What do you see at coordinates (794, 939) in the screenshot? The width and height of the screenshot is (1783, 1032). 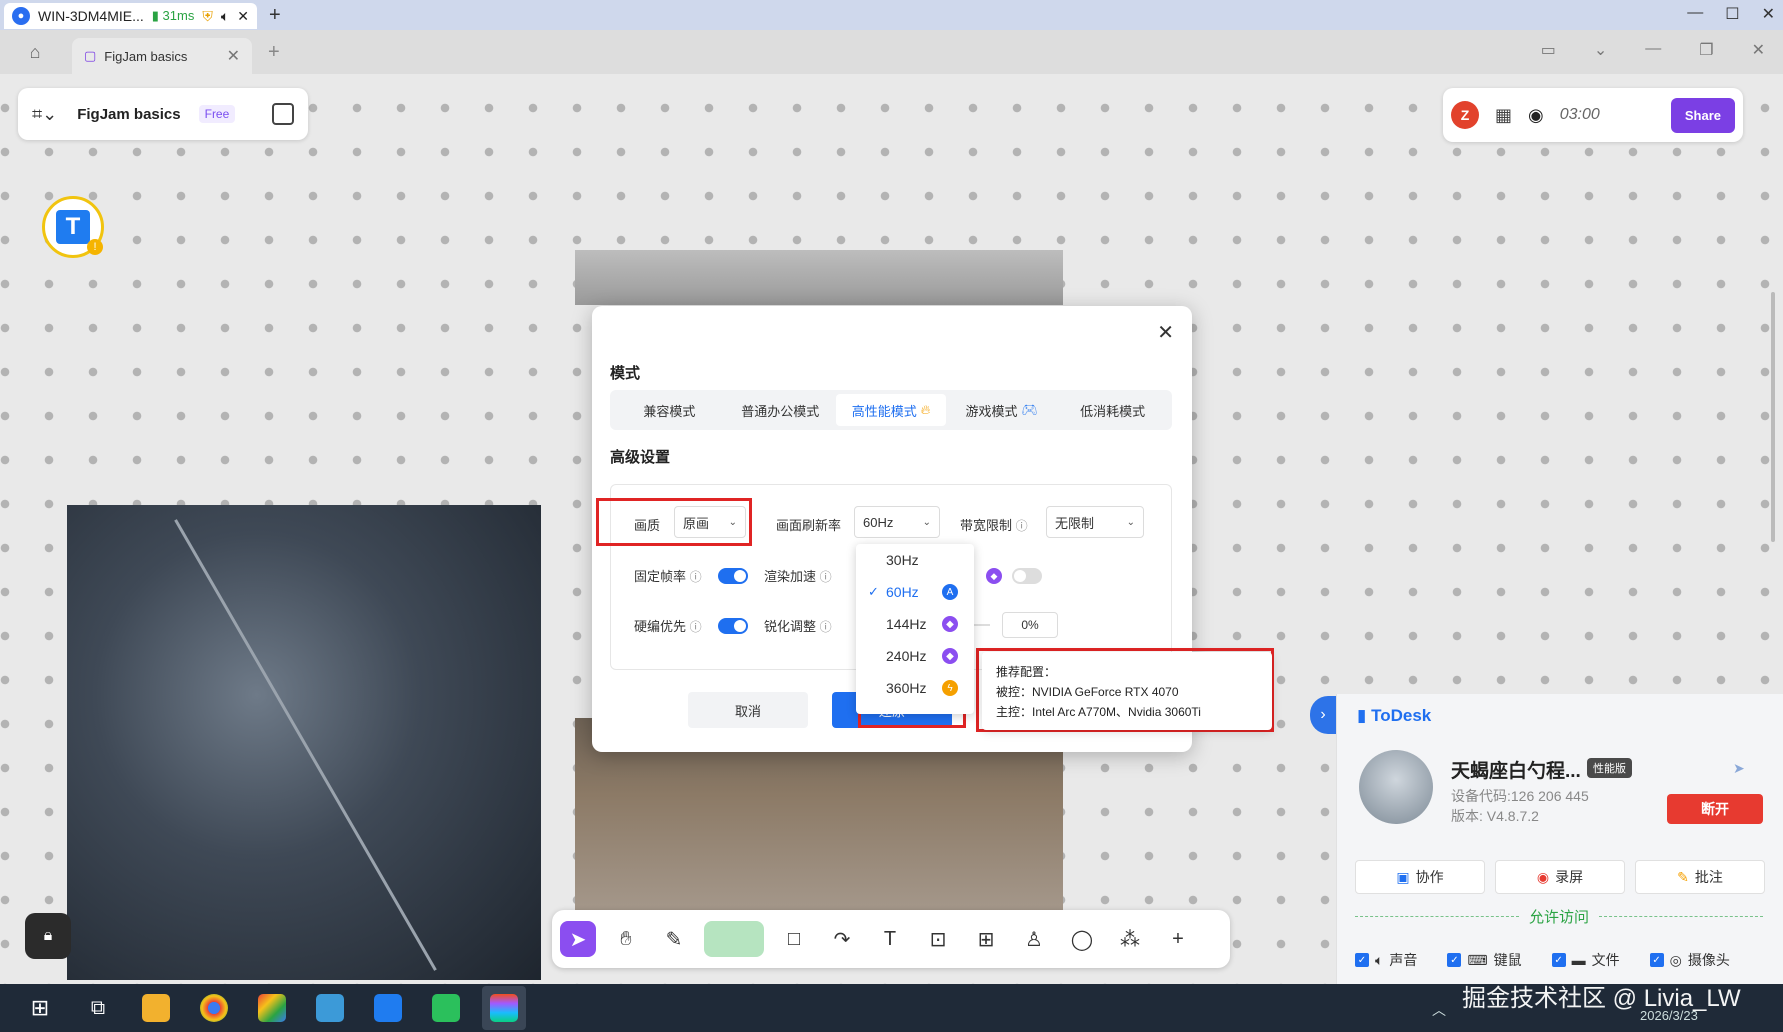 I see `shape-tool-icon: □` at bounding box center [794, 939].